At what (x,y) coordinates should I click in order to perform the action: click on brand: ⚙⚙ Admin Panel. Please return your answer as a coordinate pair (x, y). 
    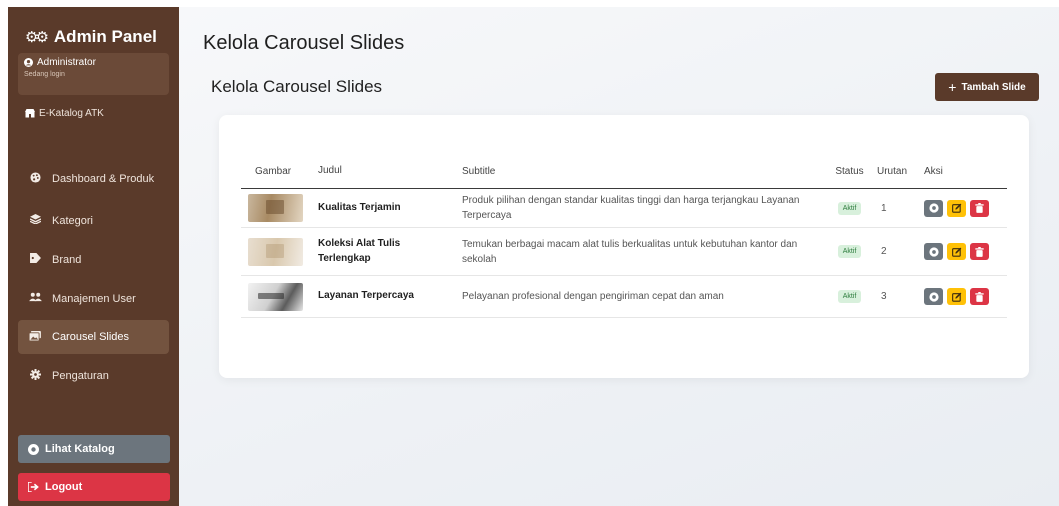
    Looking at the image, I should click on (91, 37).